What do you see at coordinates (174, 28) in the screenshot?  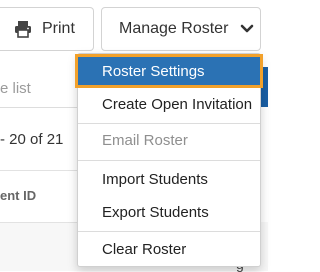 I see `manage-roster-label: Manage Roster` at bounding box center [174, 28].